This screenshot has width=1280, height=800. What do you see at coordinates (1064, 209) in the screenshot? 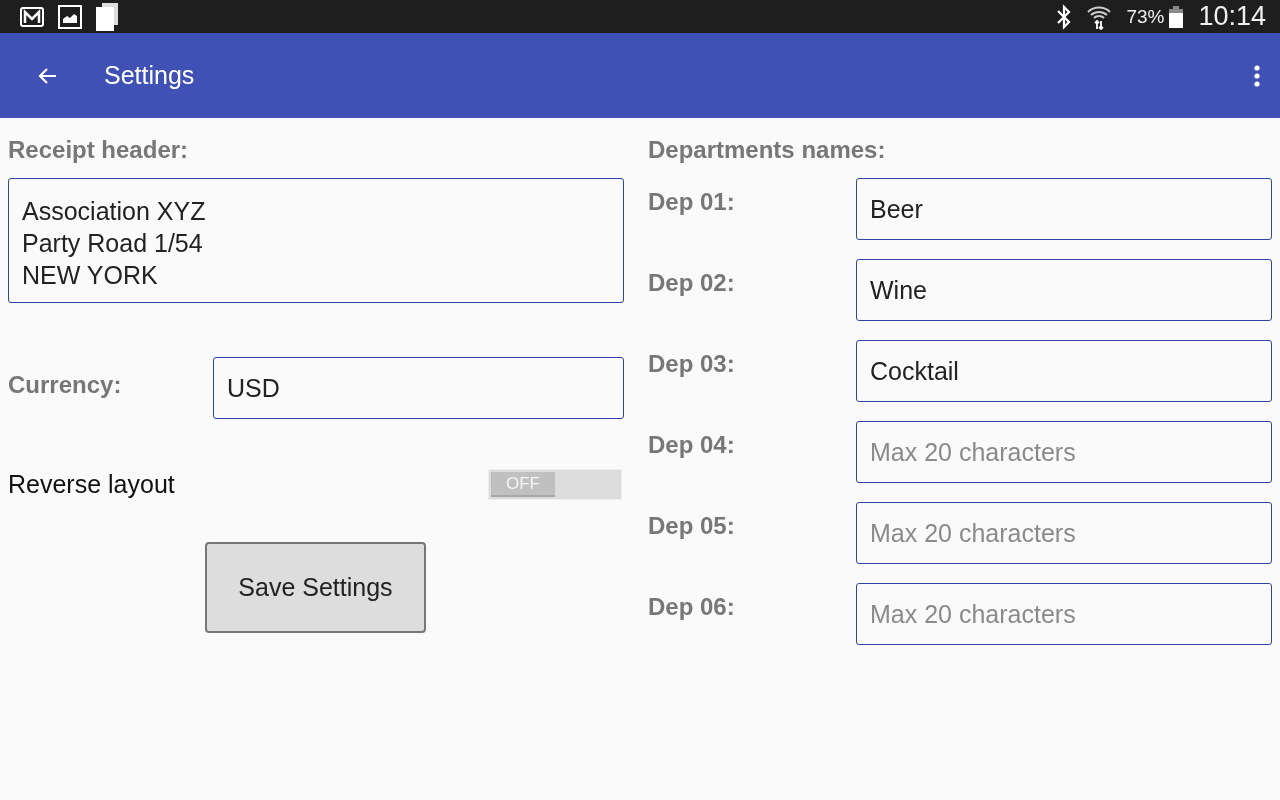
I see `department-field: Beer` at bounding box center [1064, 209].